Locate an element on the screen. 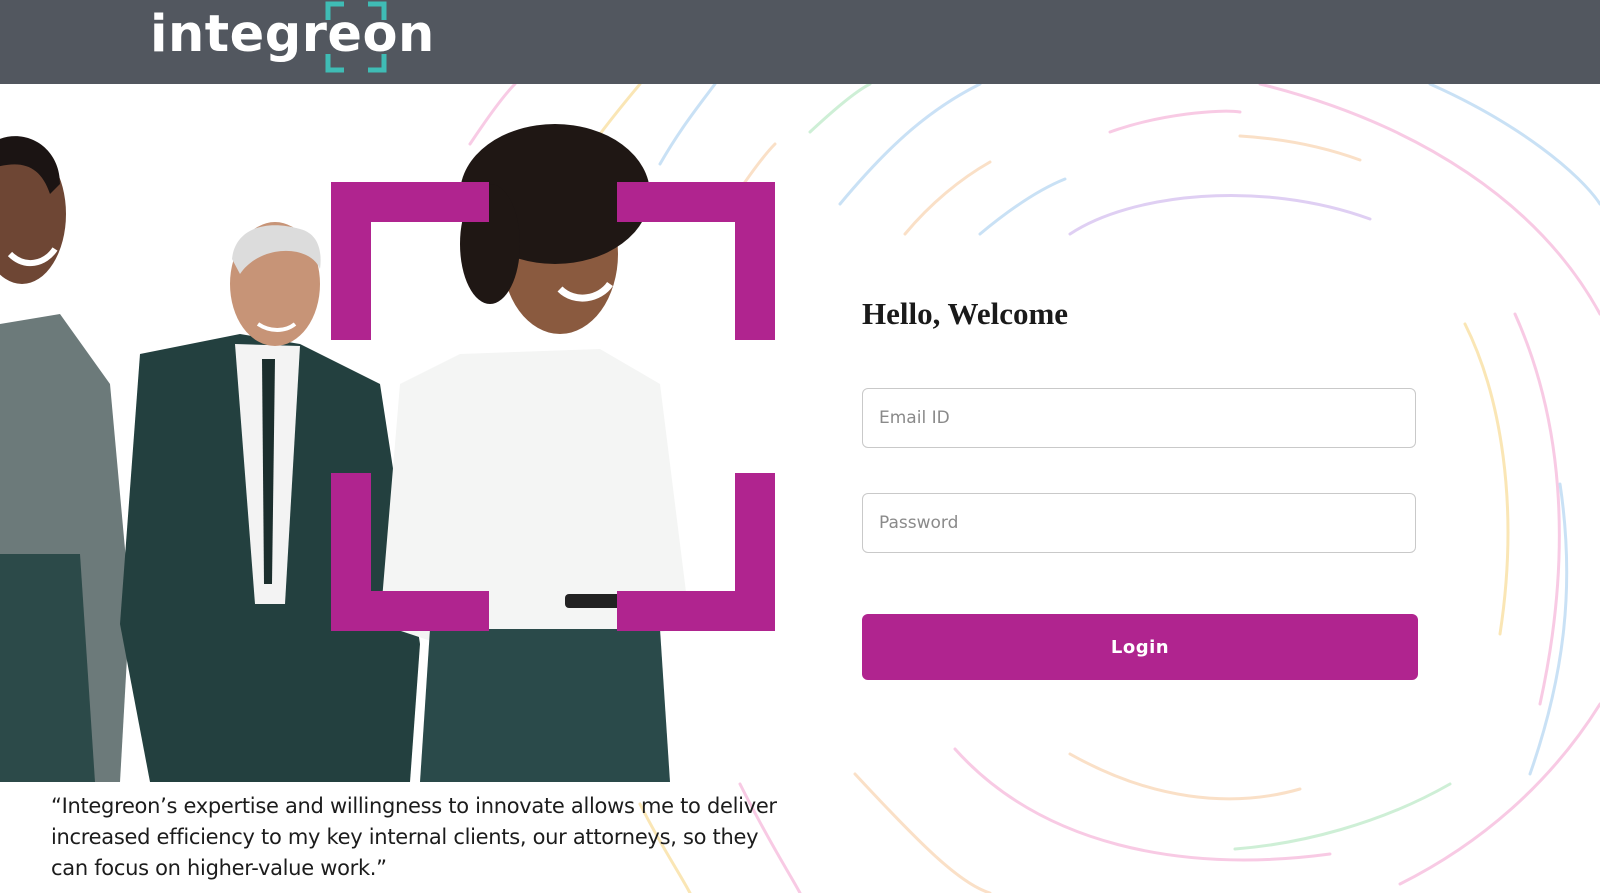 This screenshot has height=893, width=1600. person-middle-figure is located at coordinates (270, 502).